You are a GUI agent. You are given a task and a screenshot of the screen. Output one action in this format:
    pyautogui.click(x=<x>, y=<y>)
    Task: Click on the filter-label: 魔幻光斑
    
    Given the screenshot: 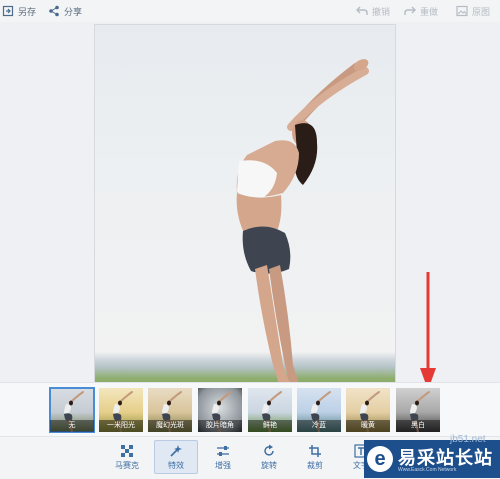 What is the action you would take?
    pyautogui.click(x=170, y=426)
    